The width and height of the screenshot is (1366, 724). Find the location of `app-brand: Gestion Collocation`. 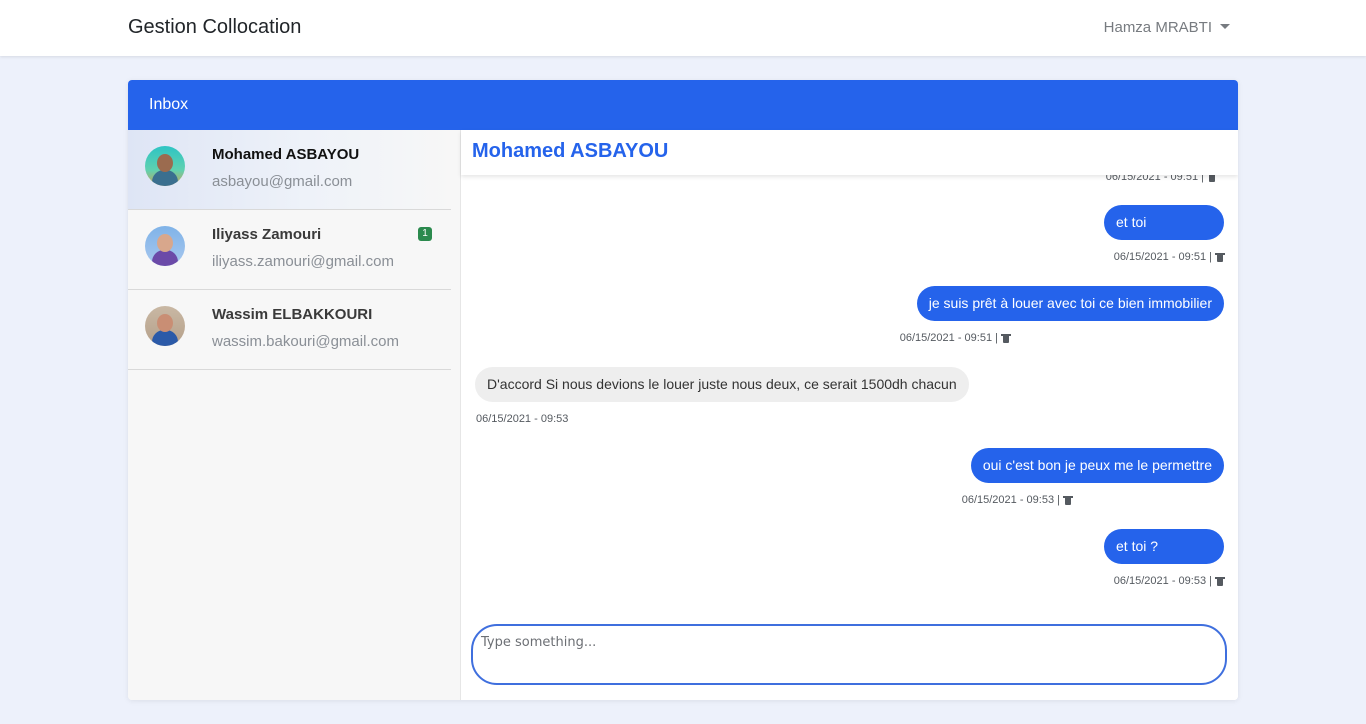

app-brand: Gestion Collocation is located at coordinates (214, 27).